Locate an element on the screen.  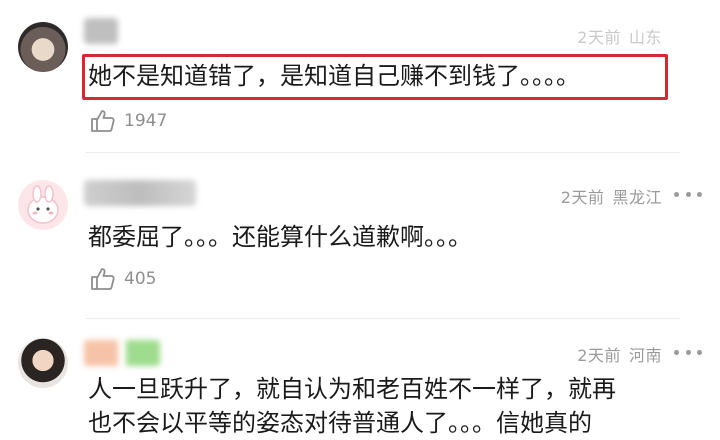
comment-meta: 2天前 黑龙江 is located at coordinates (611, 196).